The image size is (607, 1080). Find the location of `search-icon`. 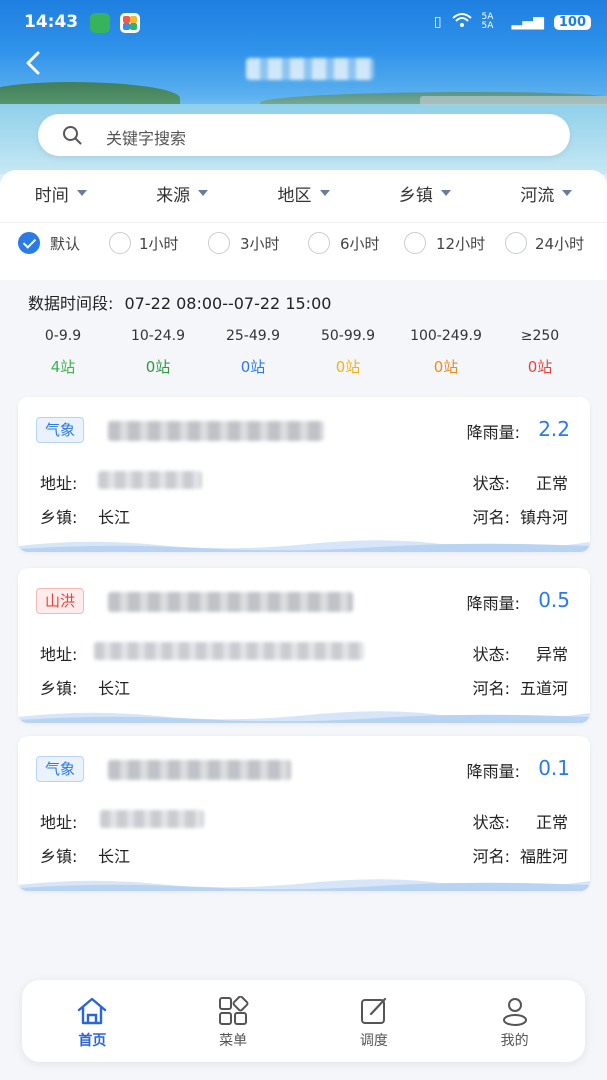

search-icon is located at coordinates (72, 135).